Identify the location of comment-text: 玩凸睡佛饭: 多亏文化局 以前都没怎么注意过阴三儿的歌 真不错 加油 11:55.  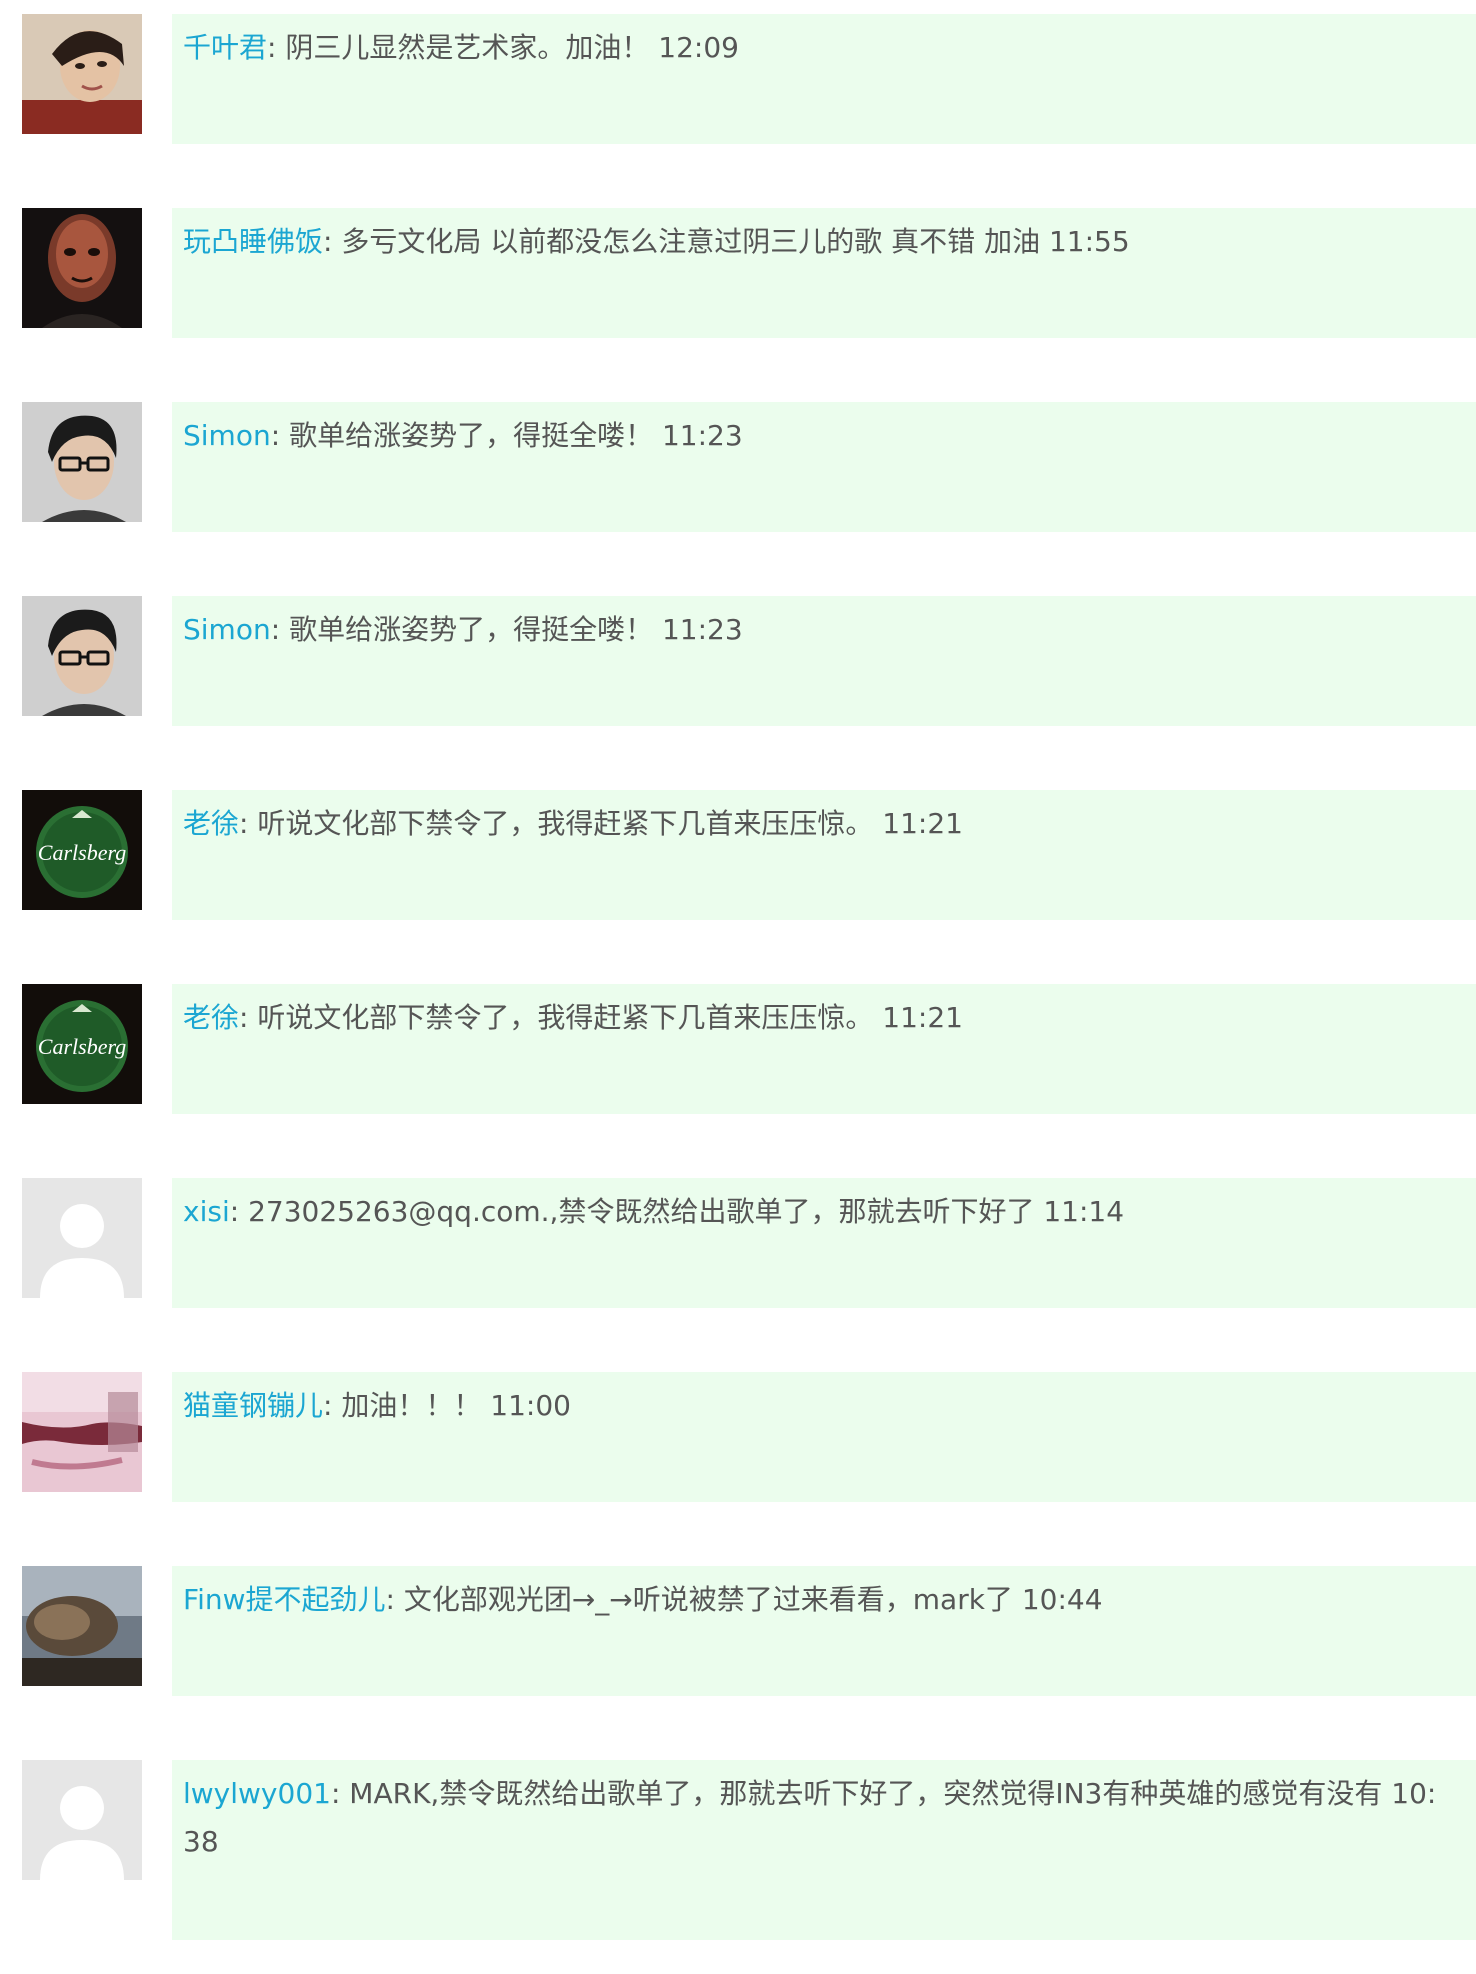
(817, 242).